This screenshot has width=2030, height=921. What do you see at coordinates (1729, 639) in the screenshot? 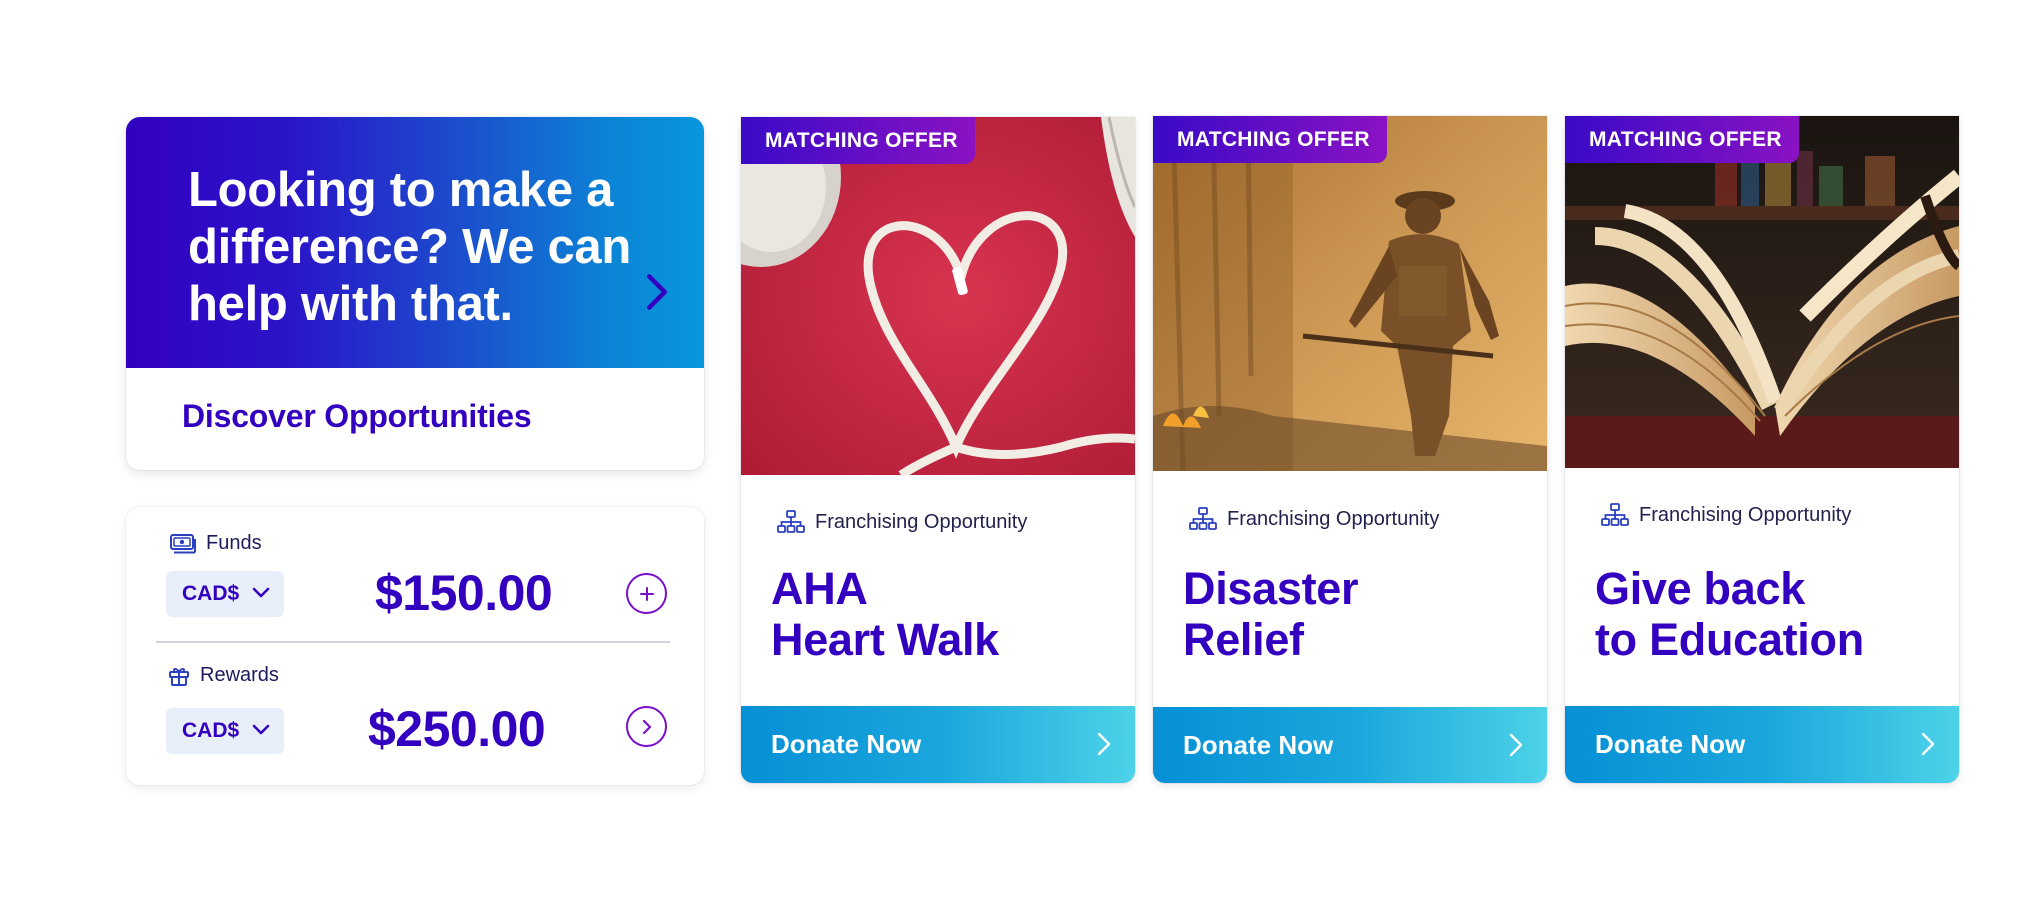
I see `opportunity-title-line2: to Education` at bounding box center [1729, 639].